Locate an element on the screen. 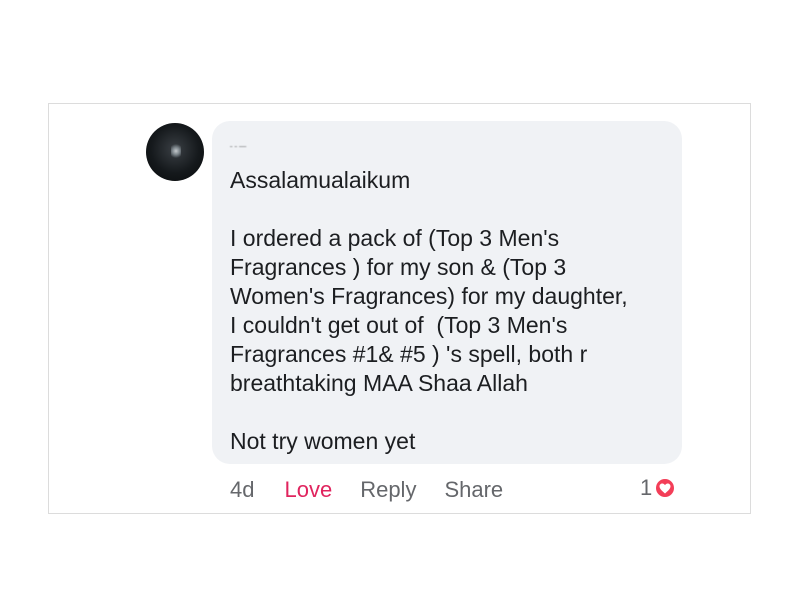  avatar-image is located at coordinates (176, 151).